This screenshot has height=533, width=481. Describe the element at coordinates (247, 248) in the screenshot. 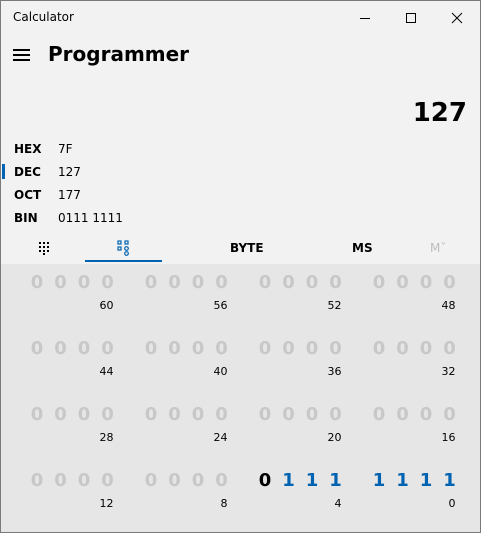

I see `word-size-button: BYTE` at that location.